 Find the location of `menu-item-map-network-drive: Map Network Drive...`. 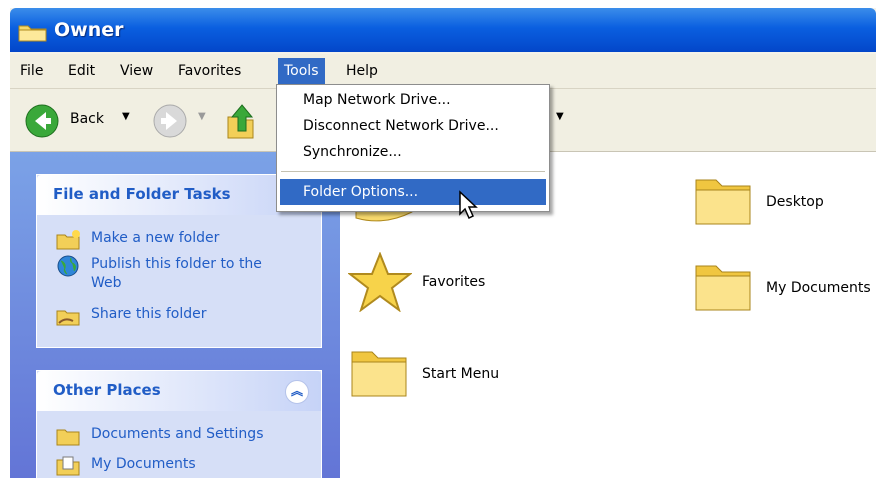

menu-item-map-network-drive: Map Network Drive... is located at coordinates (377, 100).